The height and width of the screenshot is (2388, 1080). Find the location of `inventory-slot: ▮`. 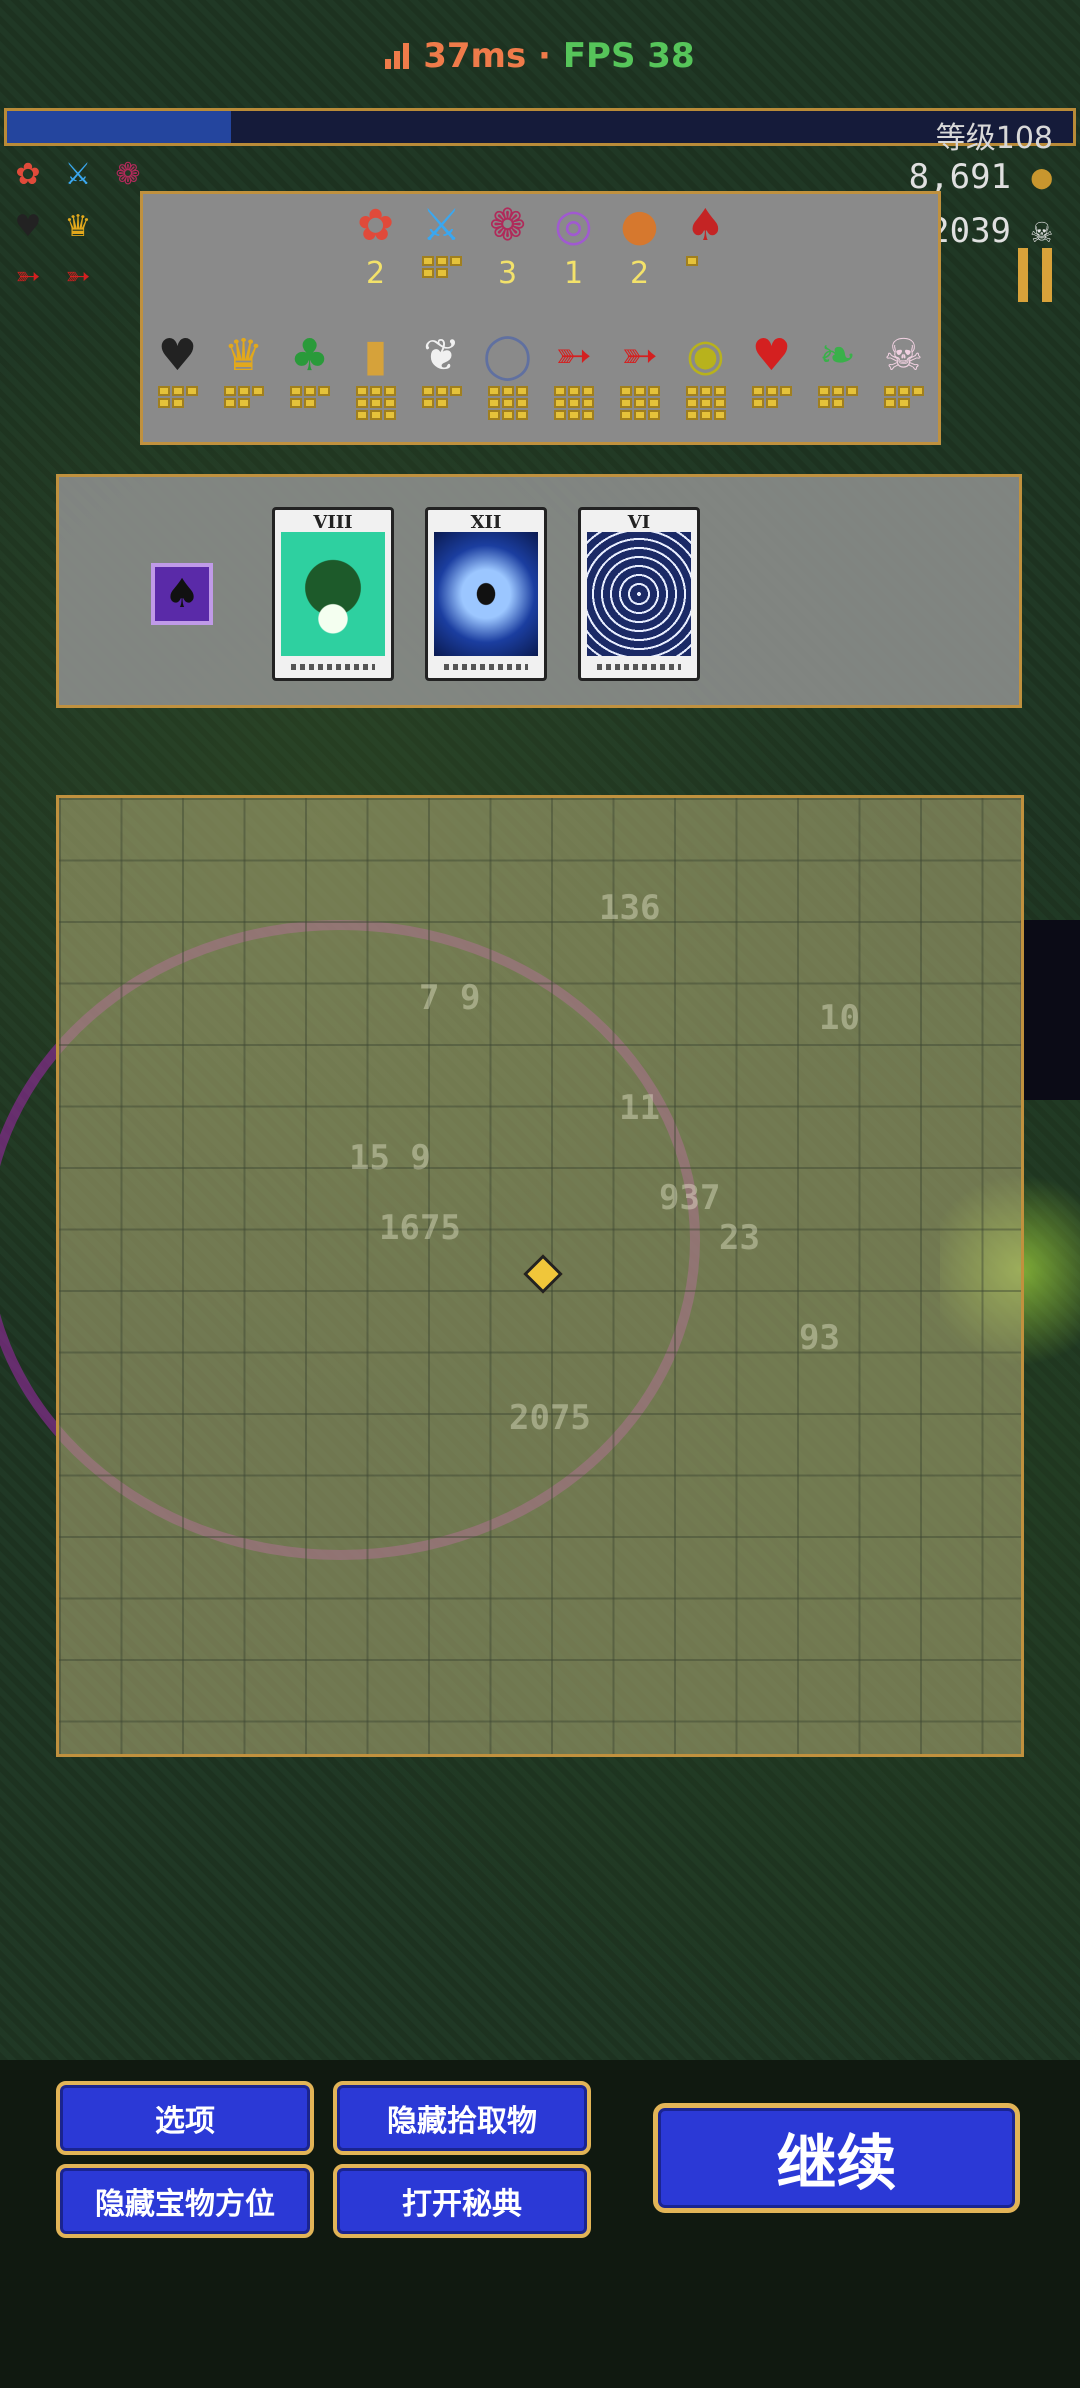

inventory-slot: ▮ is located at coordinates (376, 375).